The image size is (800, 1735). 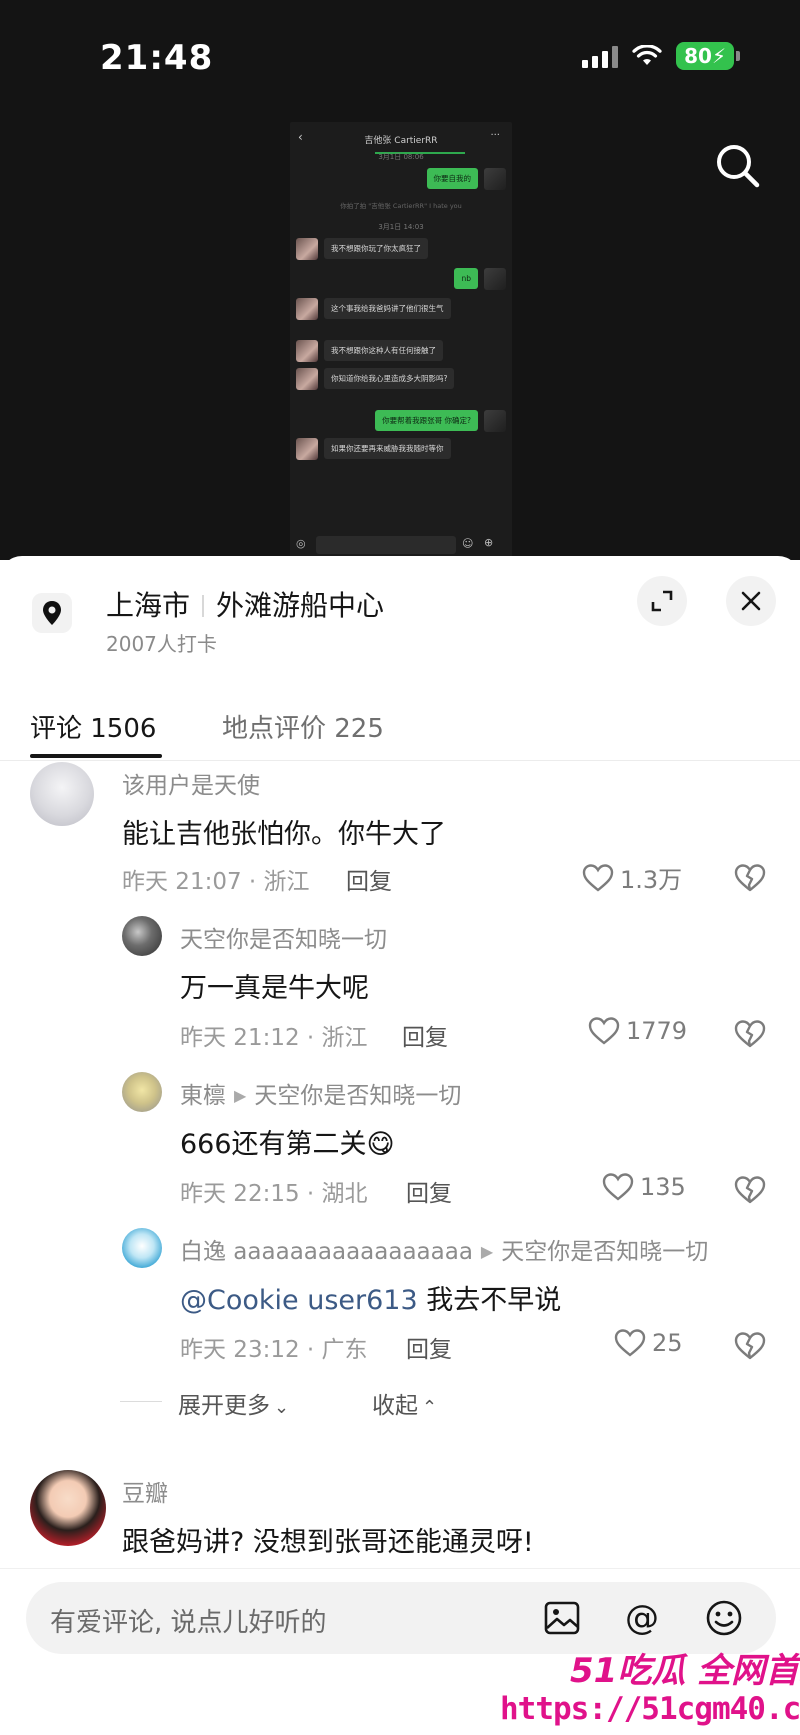 I want to click on wifi-icon, so click(x=647, y=55).